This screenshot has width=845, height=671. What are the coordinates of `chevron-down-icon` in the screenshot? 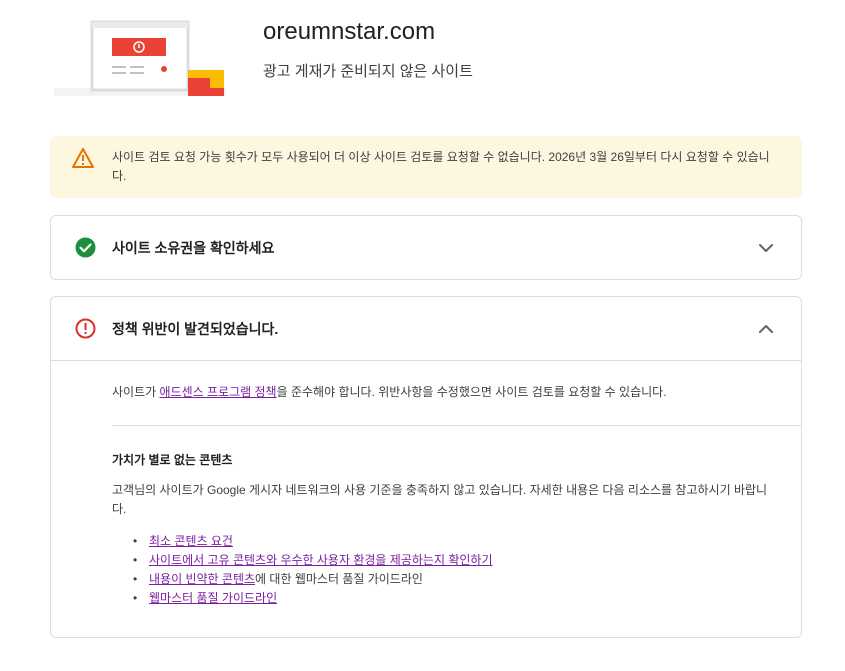 It's located at (766, 248).